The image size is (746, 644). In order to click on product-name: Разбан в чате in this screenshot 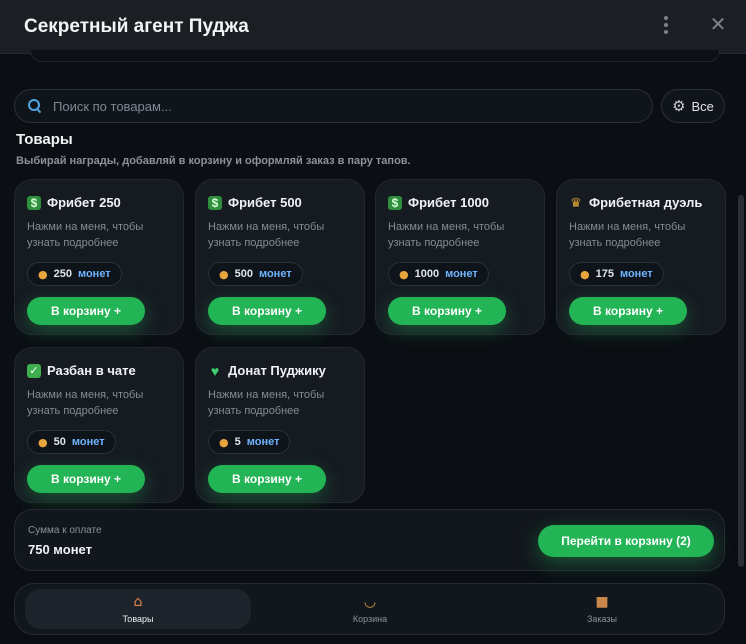, I will do `click(91, 370)`.